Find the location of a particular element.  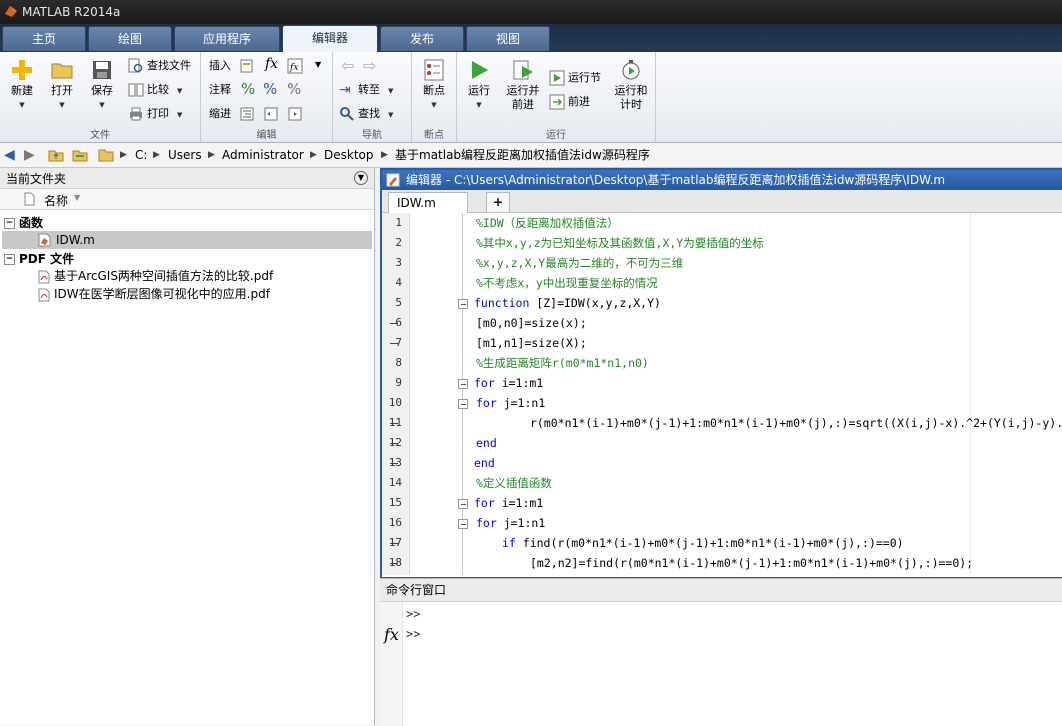

back-arrow-icon: ⇦ is located at coordinates (347, 65).